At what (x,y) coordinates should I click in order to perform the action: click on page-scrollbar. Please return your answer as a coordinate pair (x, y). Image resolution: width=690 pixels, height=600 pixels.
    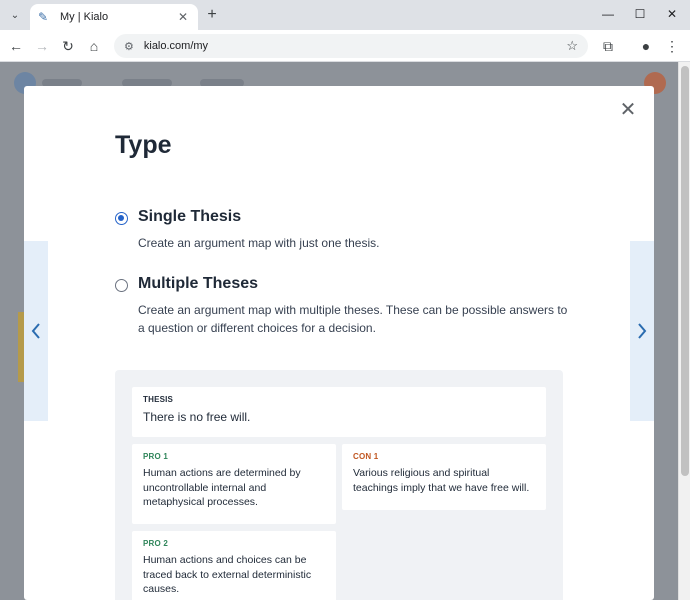
    Looking at the image, I should click on (684, 331).